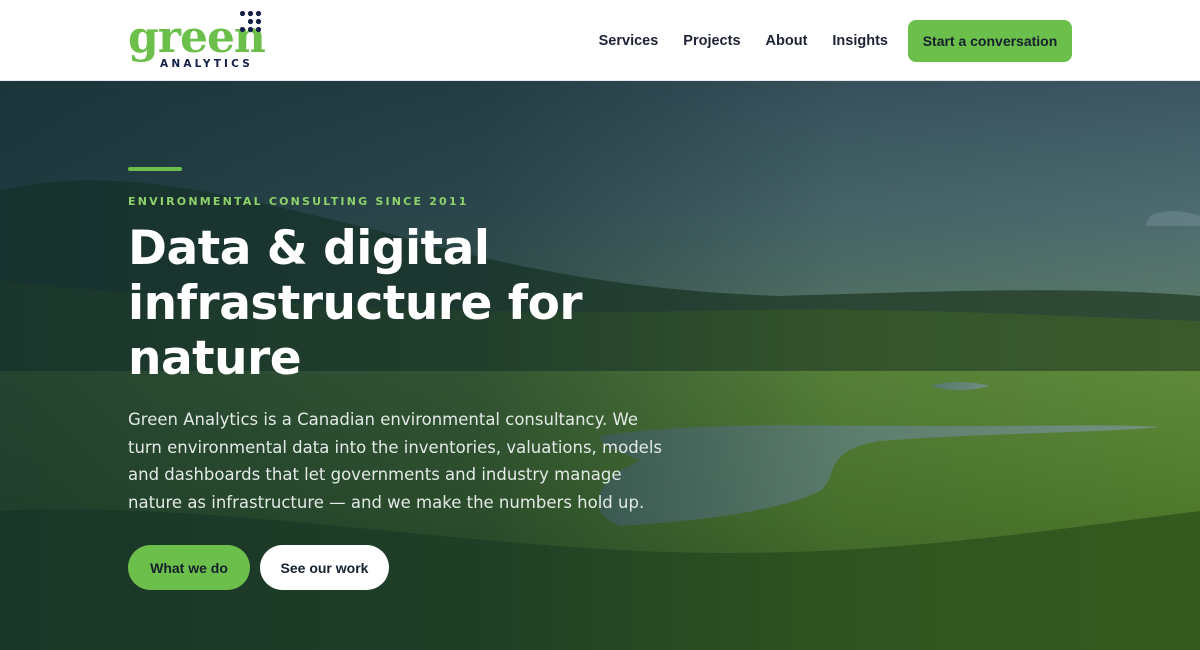  Describe the element at coordinates (629, 41) in the screenshot. I see `nav-link-services: Services` at that location.